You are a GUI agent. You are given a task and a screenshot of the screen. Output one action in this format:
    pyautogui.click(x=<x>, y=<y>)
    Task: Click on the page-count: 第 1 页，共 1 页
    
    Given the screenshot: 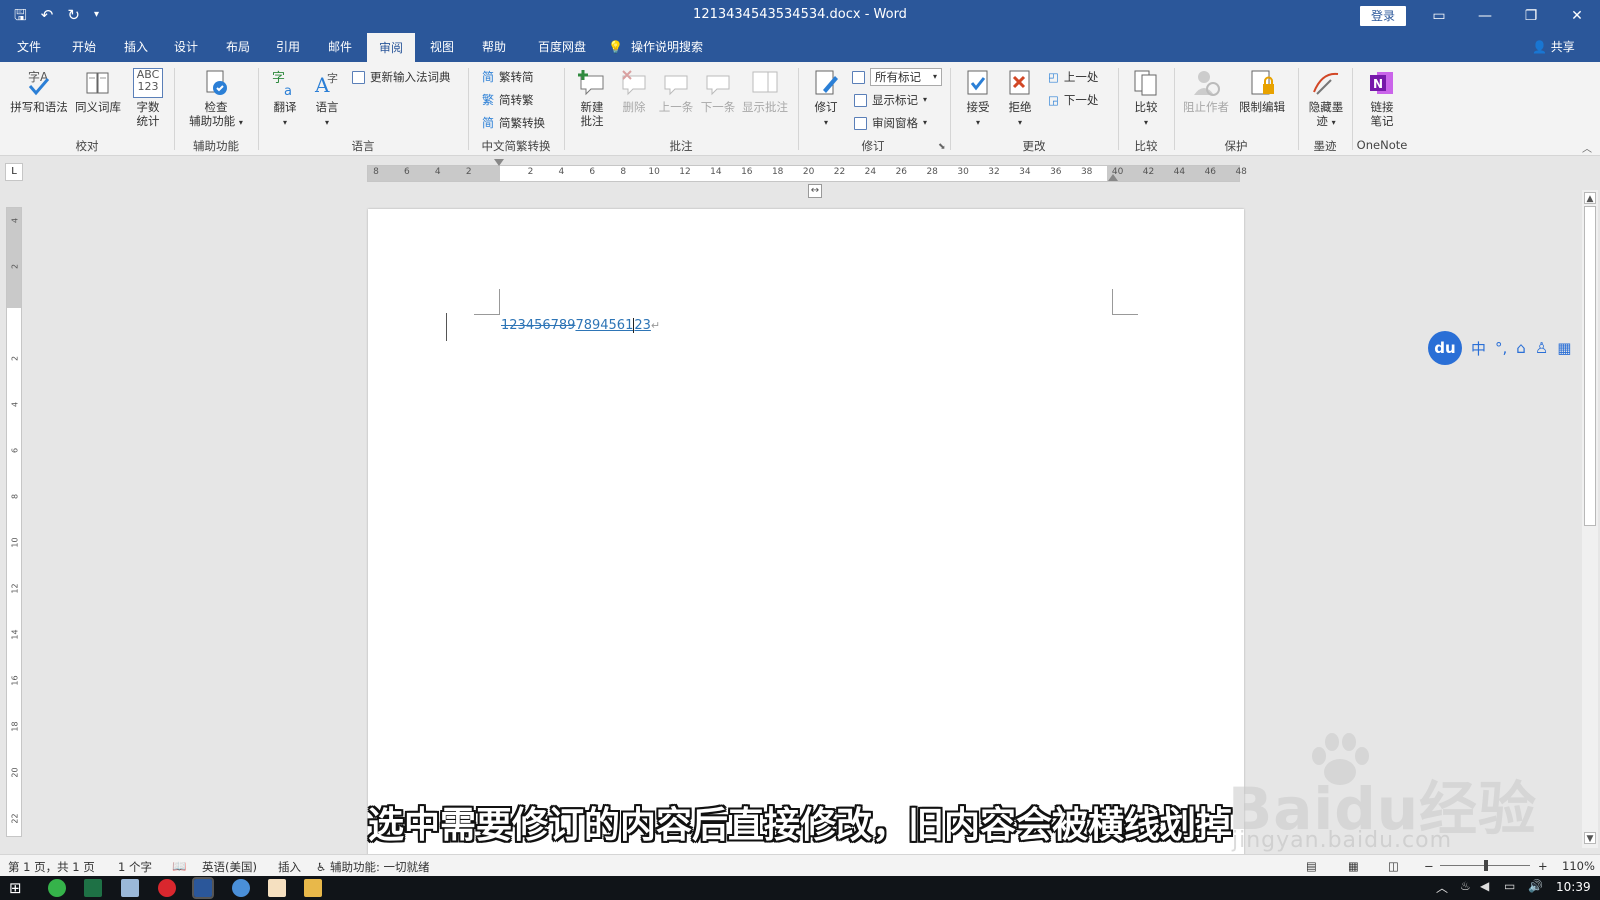 What is the action you would take?
    pyautogui.click(x=51, y=867)
    